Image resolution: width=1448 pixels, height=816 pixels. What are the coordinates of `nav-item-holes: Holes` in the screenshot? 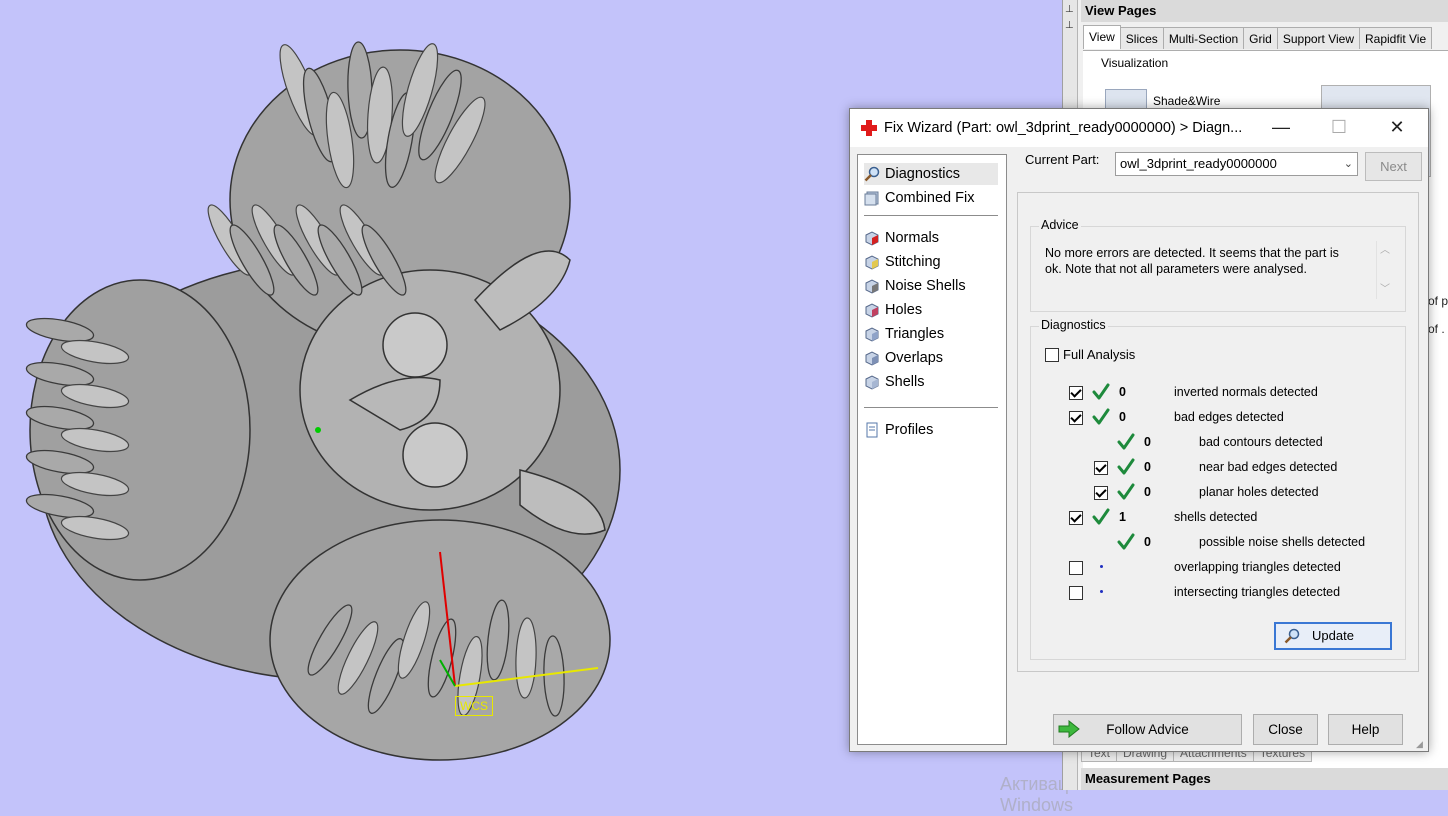 It's located at (893, 310).